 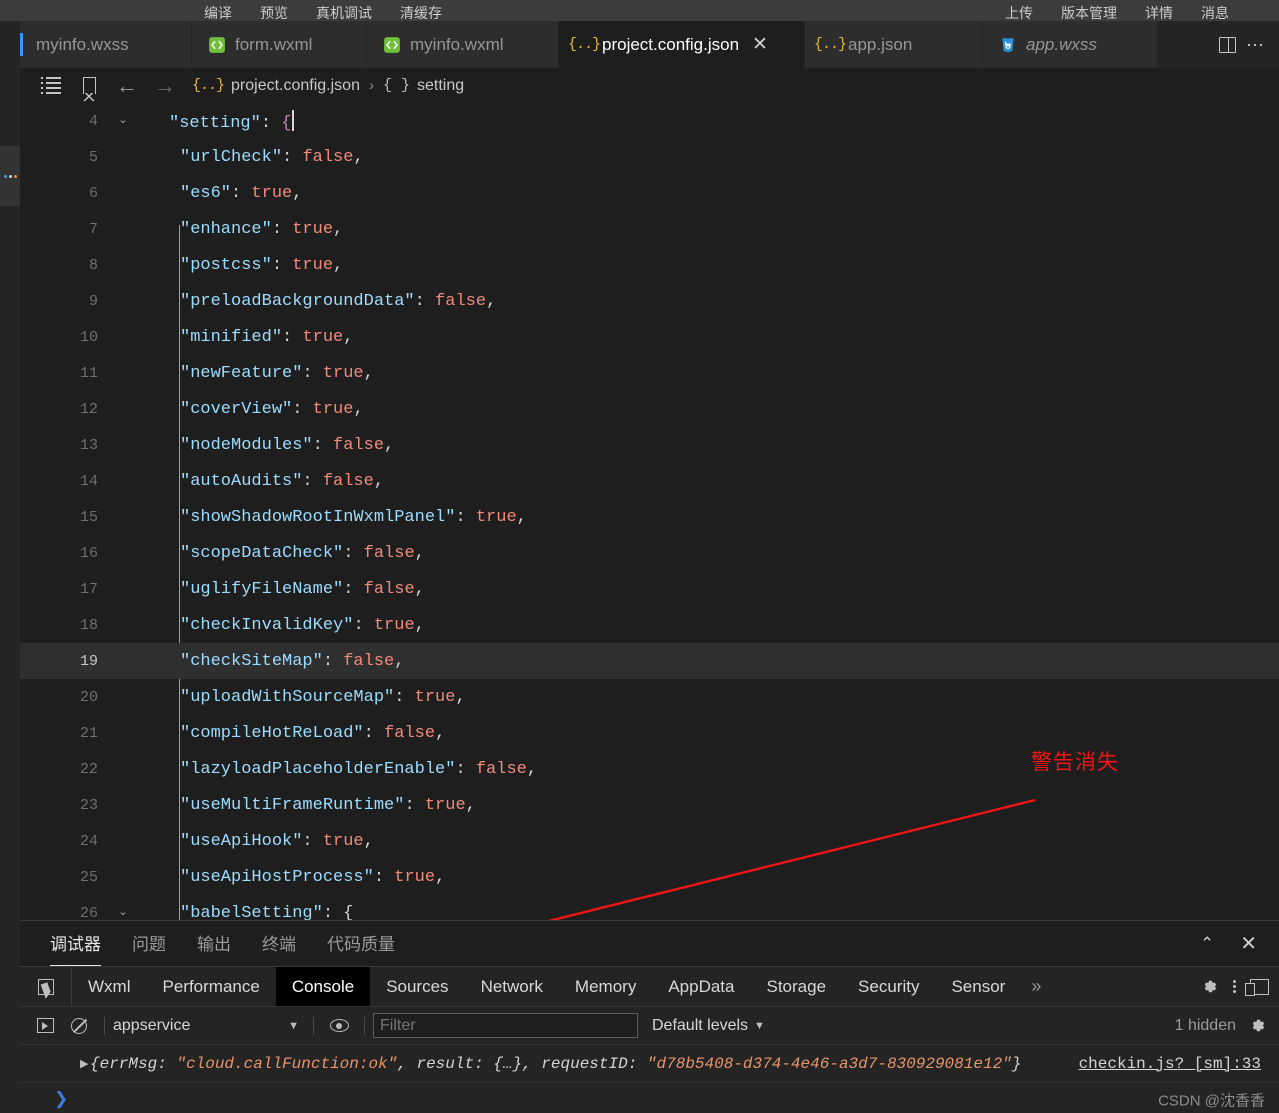 I want to click on code-token: {, so click(x=348, y=912).